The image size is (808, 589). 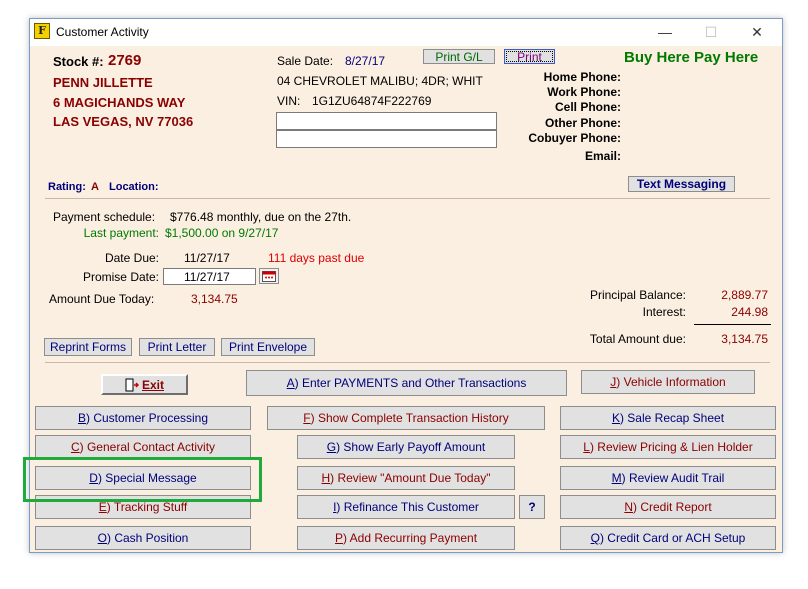 What do you see at coordinates (681, 184) in the screenshot?
I see `text-messaging-button: Text Messaging` at bounding box center [681, 184].